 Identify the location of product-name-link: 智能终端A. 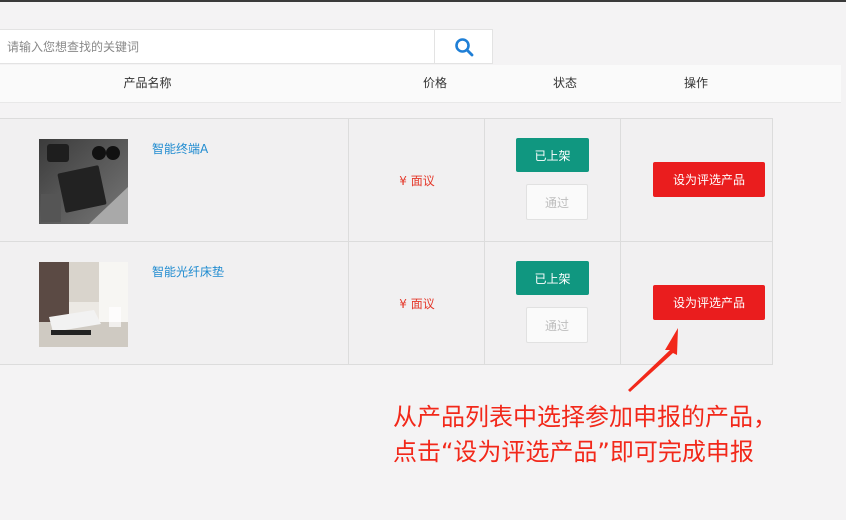
(180, 148).